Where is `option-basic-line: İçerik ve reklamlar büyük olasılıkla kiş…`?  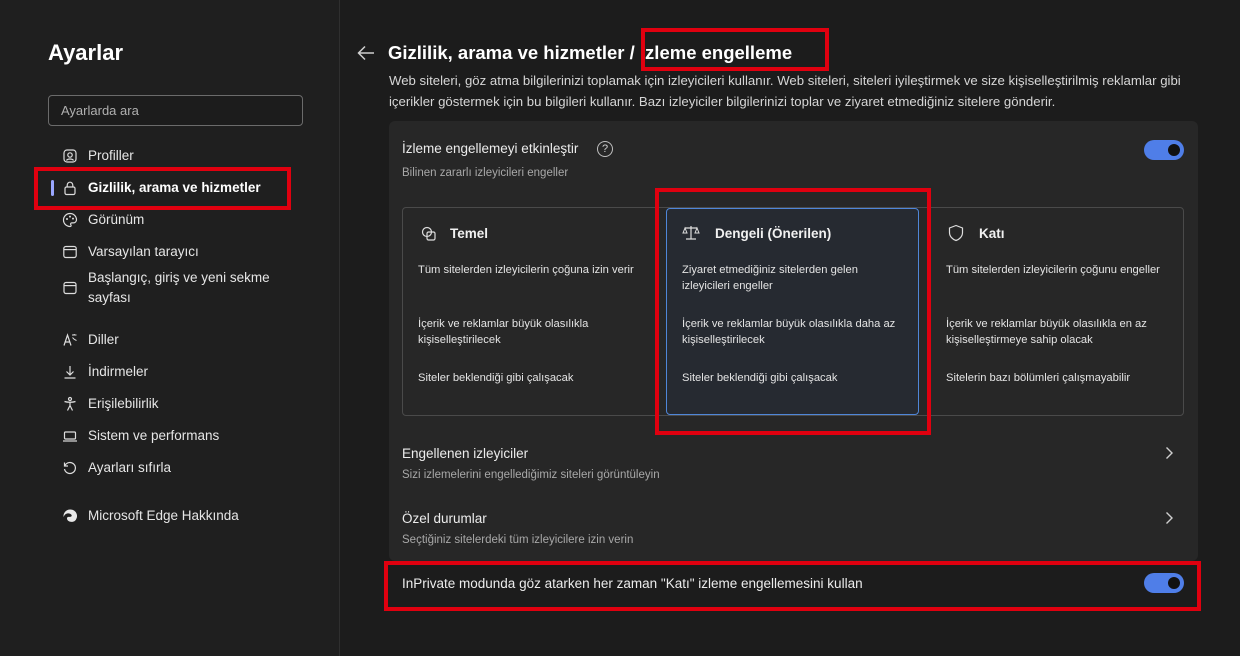
option-basic-line: İçerik ve reklamlar büyük olasılıkla kiş… is located at coordinates (503, 332).